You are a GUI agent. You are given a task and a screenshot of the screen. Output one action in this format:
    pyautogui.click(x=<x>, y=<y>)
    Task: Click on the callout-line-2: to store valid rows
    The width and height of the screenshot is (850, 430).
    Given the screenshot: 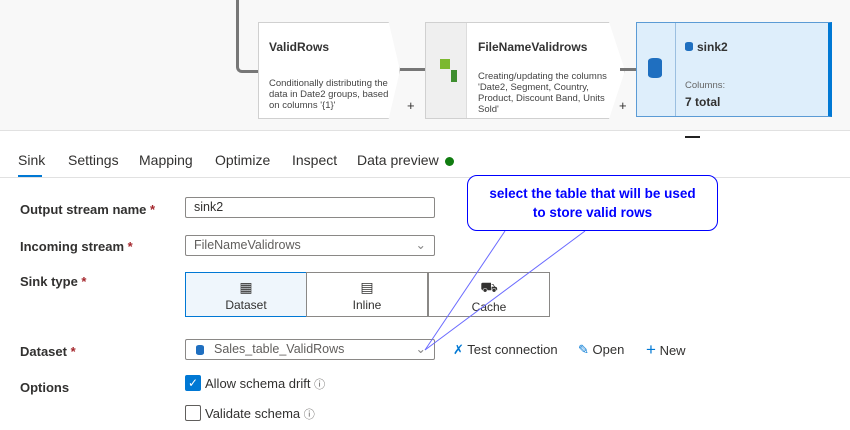 What is the action you would take?
    pyautogui.click(x=592, y=212)
    